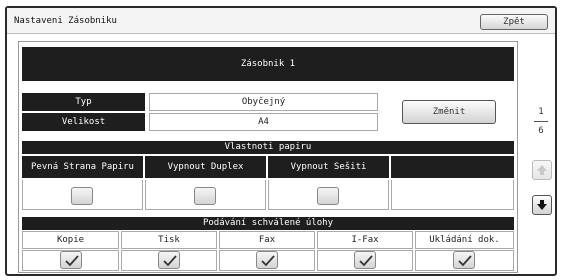  Describe the element at coordinates (328, 196) in the screenshot. I see `disable-stapling-checkbox` at that location.